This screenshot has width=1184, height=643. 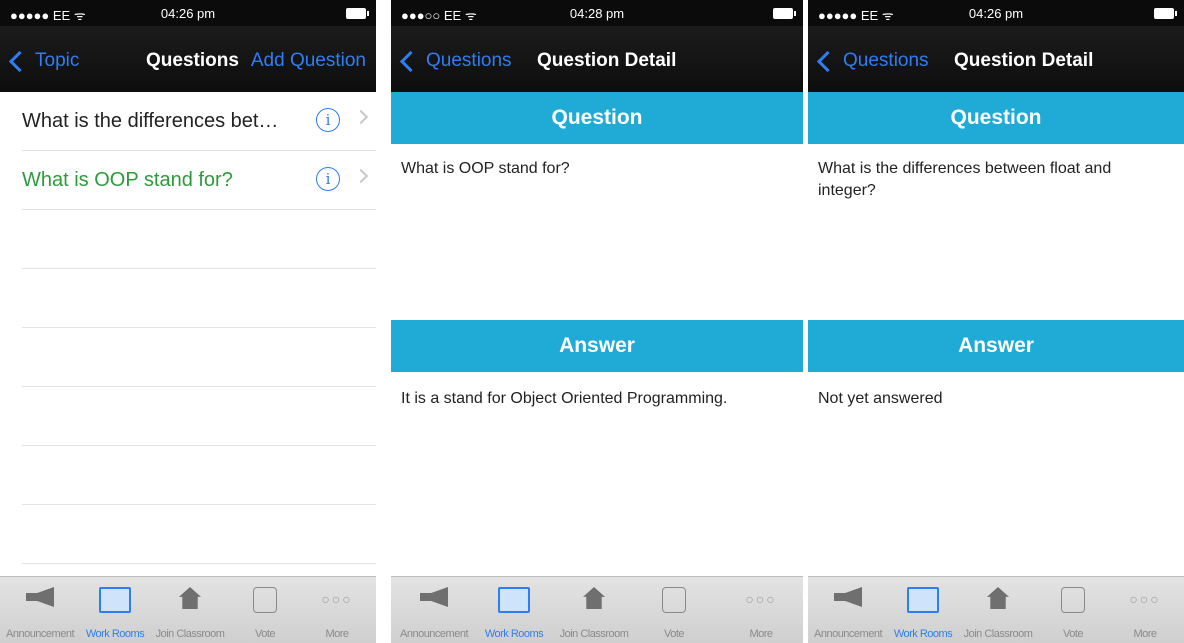 I want to click on list-item: What is OOP stand for? i, so click(x=199, y=180).